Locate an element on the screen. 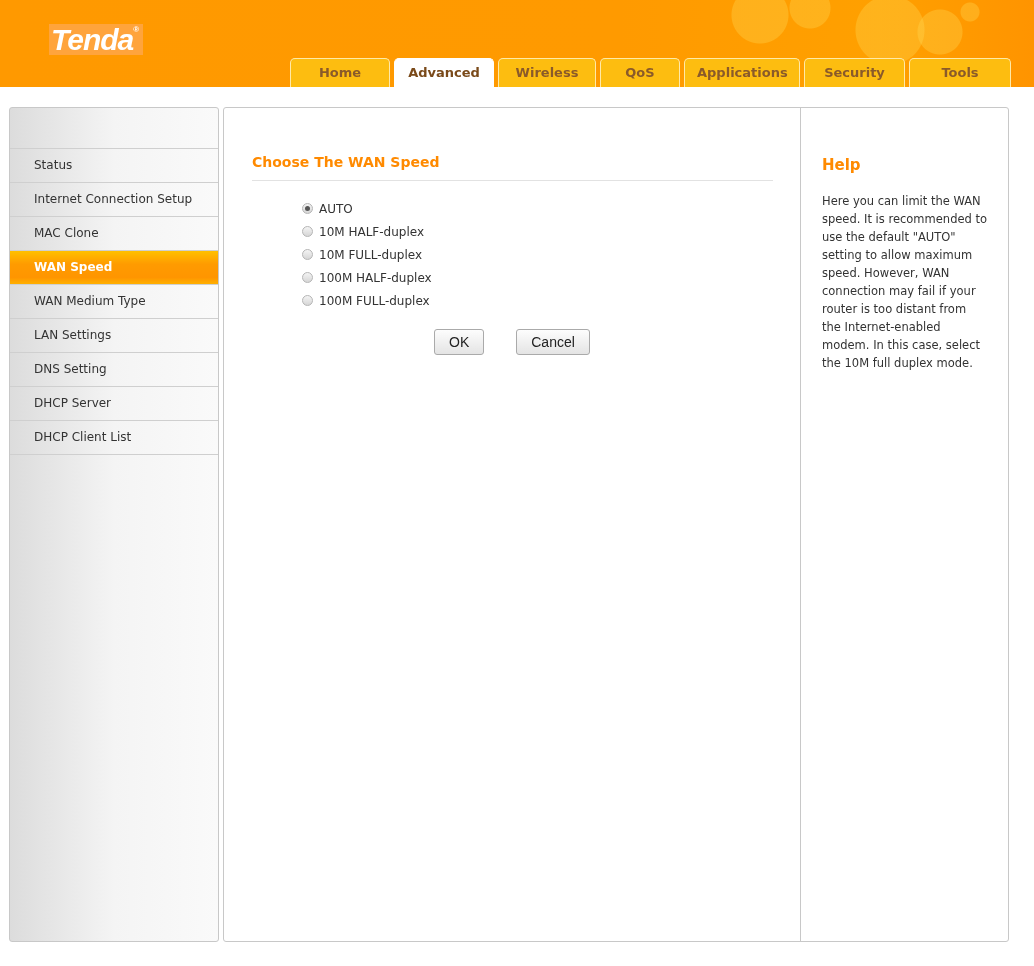 The image size is (1034, 966). sidebar-item: Status is located at coordinates (114, 166).